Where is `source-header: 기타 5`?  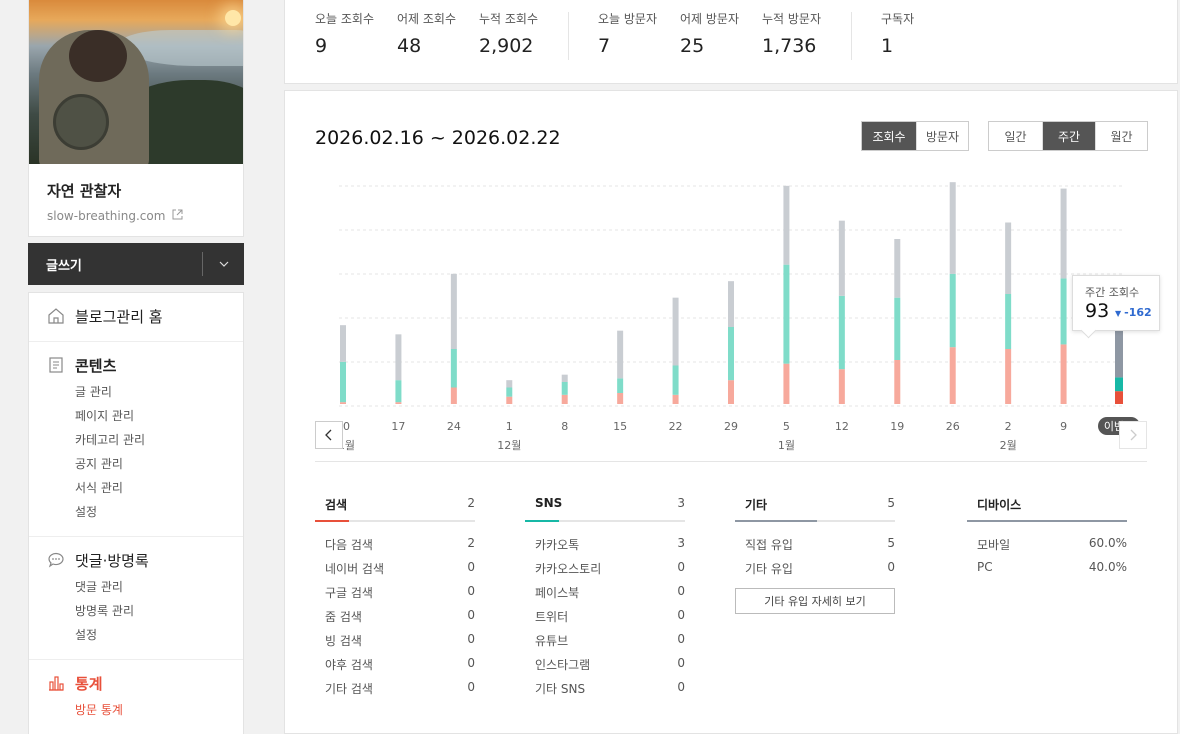 source-header: 기타 5 is located at coordinates (815, 509).